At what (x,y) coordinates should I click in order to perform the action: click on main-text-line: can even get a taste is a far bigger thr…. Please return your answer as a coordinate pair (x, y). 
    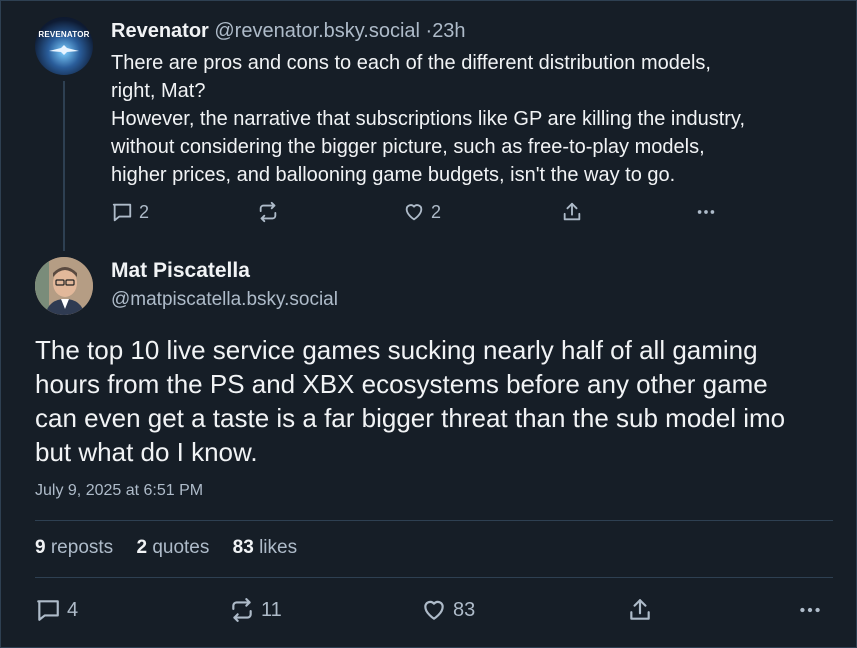
    Looking at the image, I should click on (410, 418).